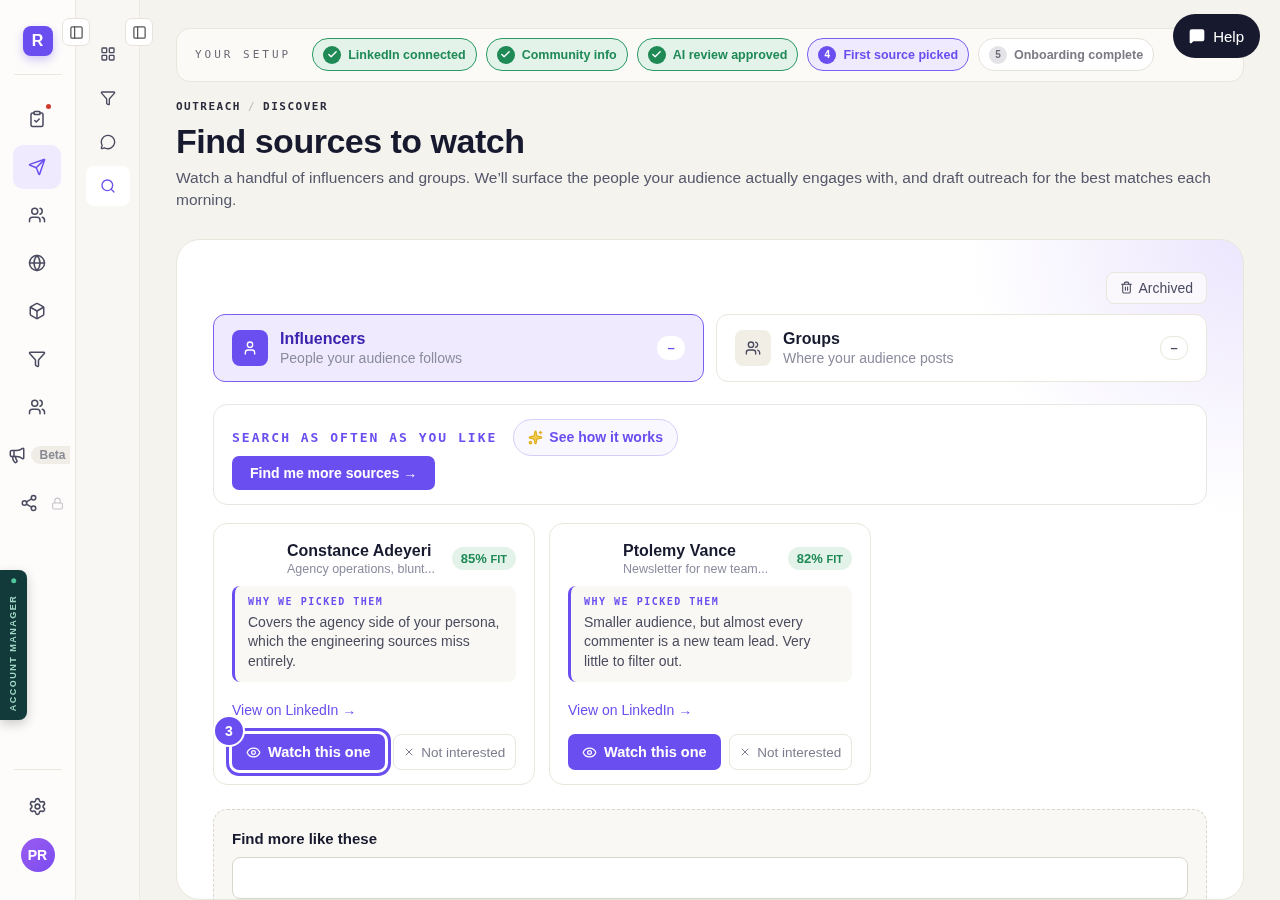  Describe the element at coordinates (483, 558) in the screenshot. I see `fit-badge: 85% FIT` at that location.